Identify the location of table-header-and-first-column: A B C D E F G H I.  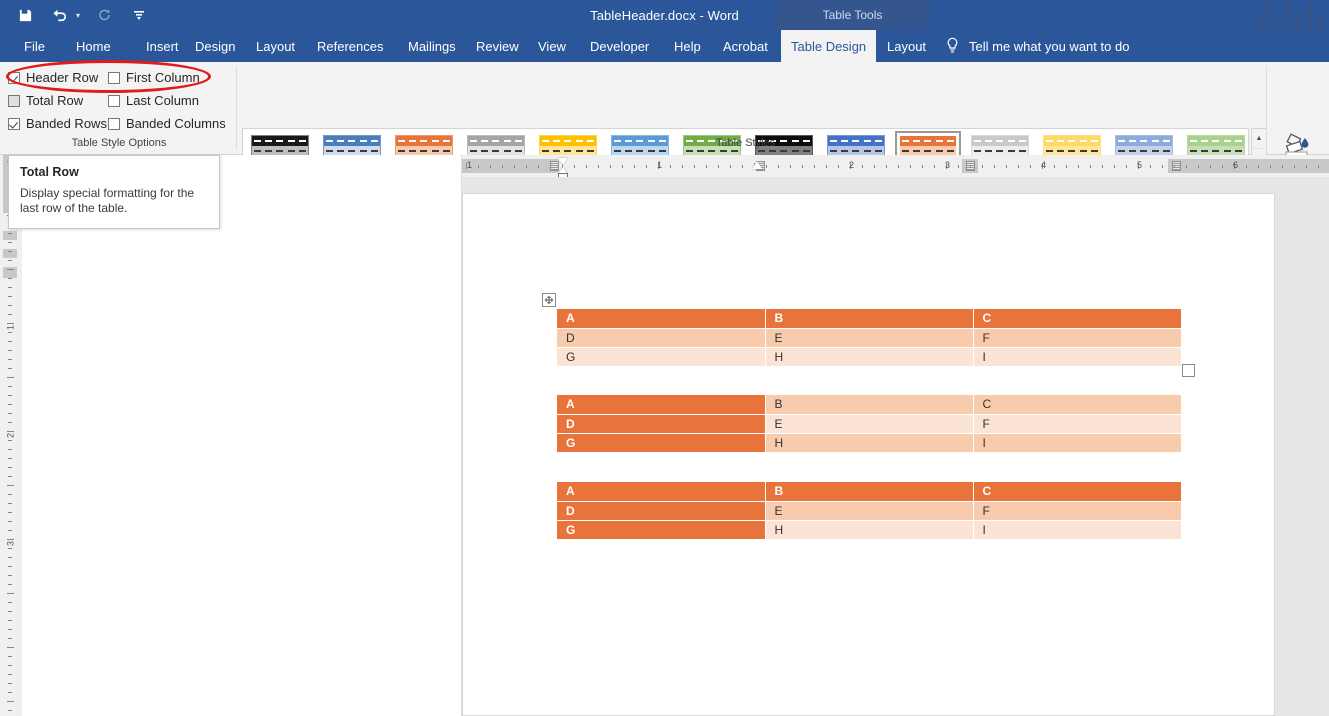
(869, 510).